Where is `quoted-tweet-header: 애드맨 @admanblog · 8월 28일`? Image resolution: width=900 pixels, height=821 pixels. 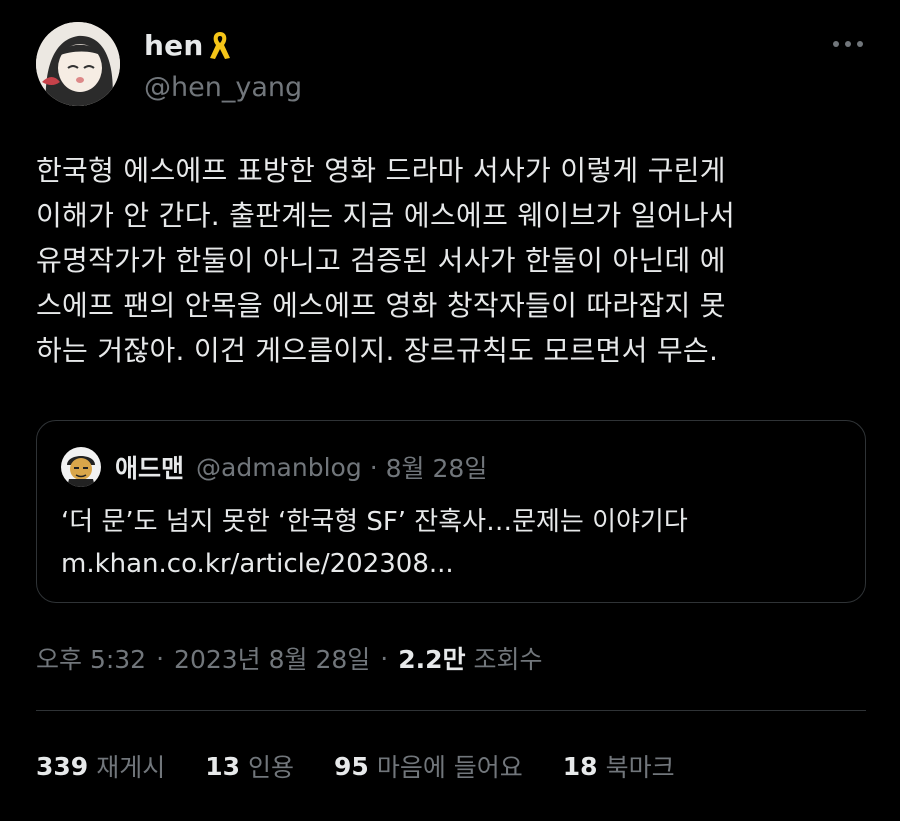 quoted-tweet-header: 애드맨 @admanblog · 8월 28일 is located at coordinates (274, 467).